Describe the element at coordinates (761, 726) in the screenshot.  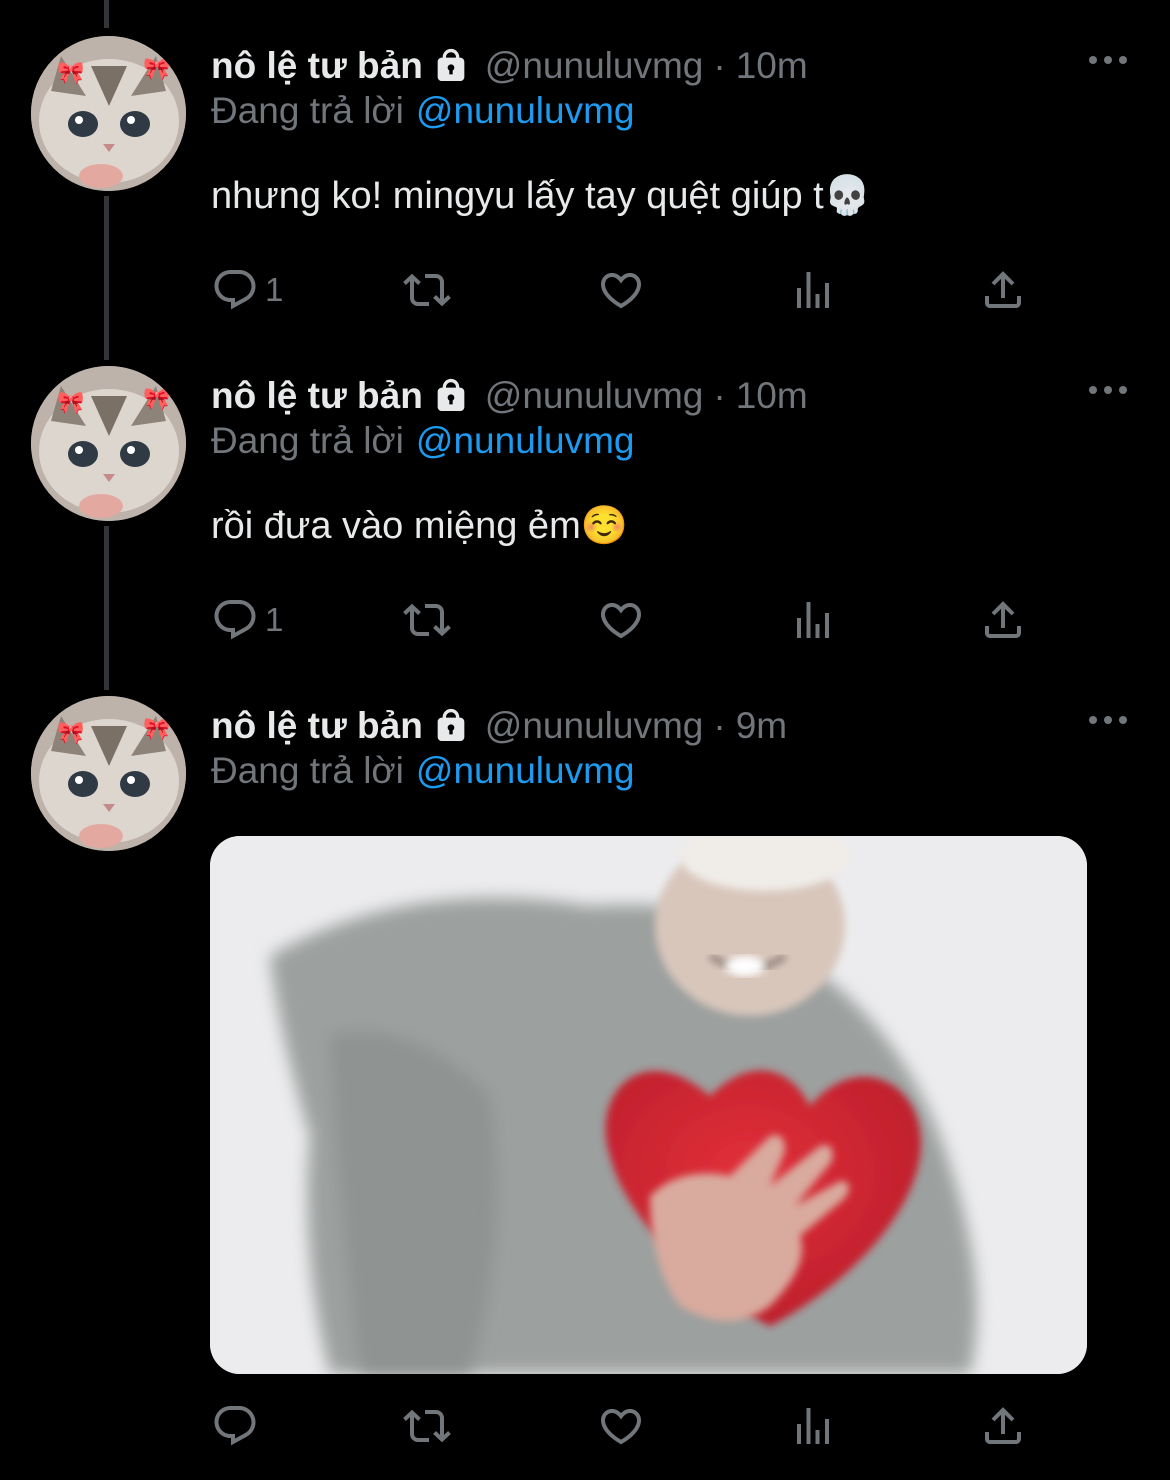
I see `timestamp: 9m` at that location.